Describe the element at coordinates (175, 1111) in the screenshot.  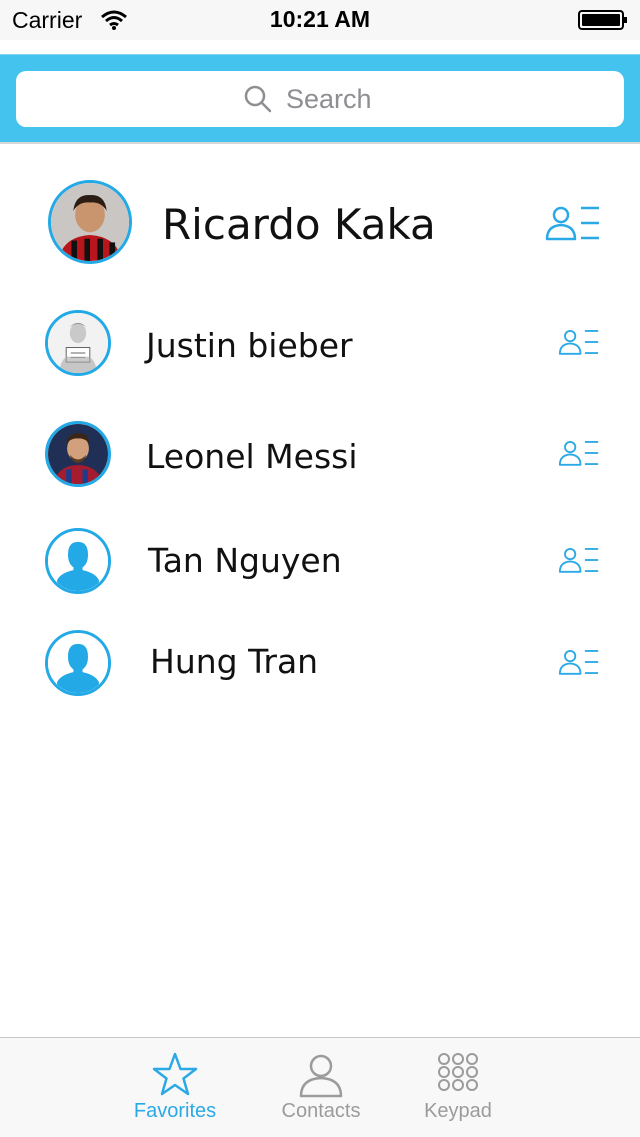
I see `tab-label: Favorites` at that location.